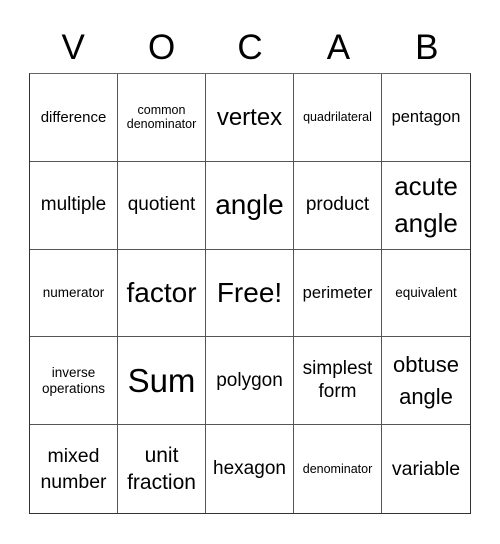 This screenshot has width=500, height=544. What do you see at coordinates (162, 205) in the screenshot?
I see `bingo-cell: quotient` at bounding box center [162, 205].